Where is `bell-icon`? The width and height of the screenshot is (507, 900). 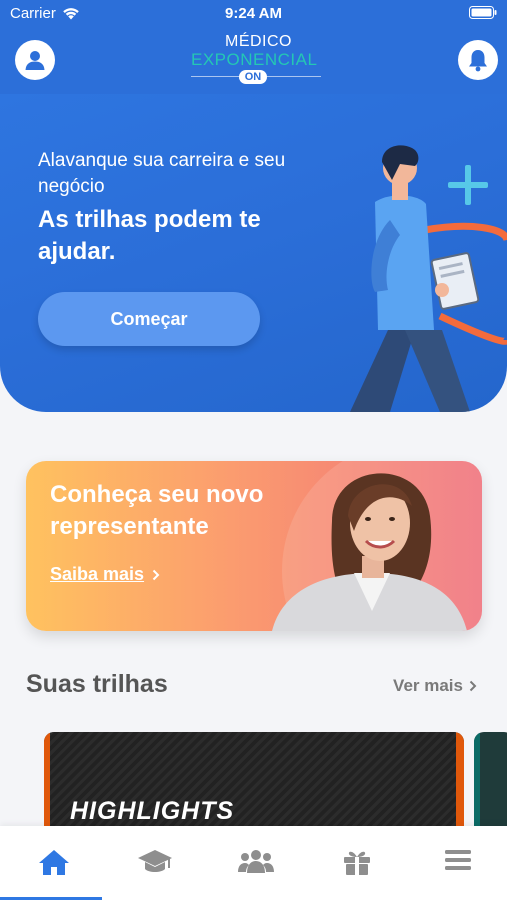 bell-icon is located at coordinates (478, 61).